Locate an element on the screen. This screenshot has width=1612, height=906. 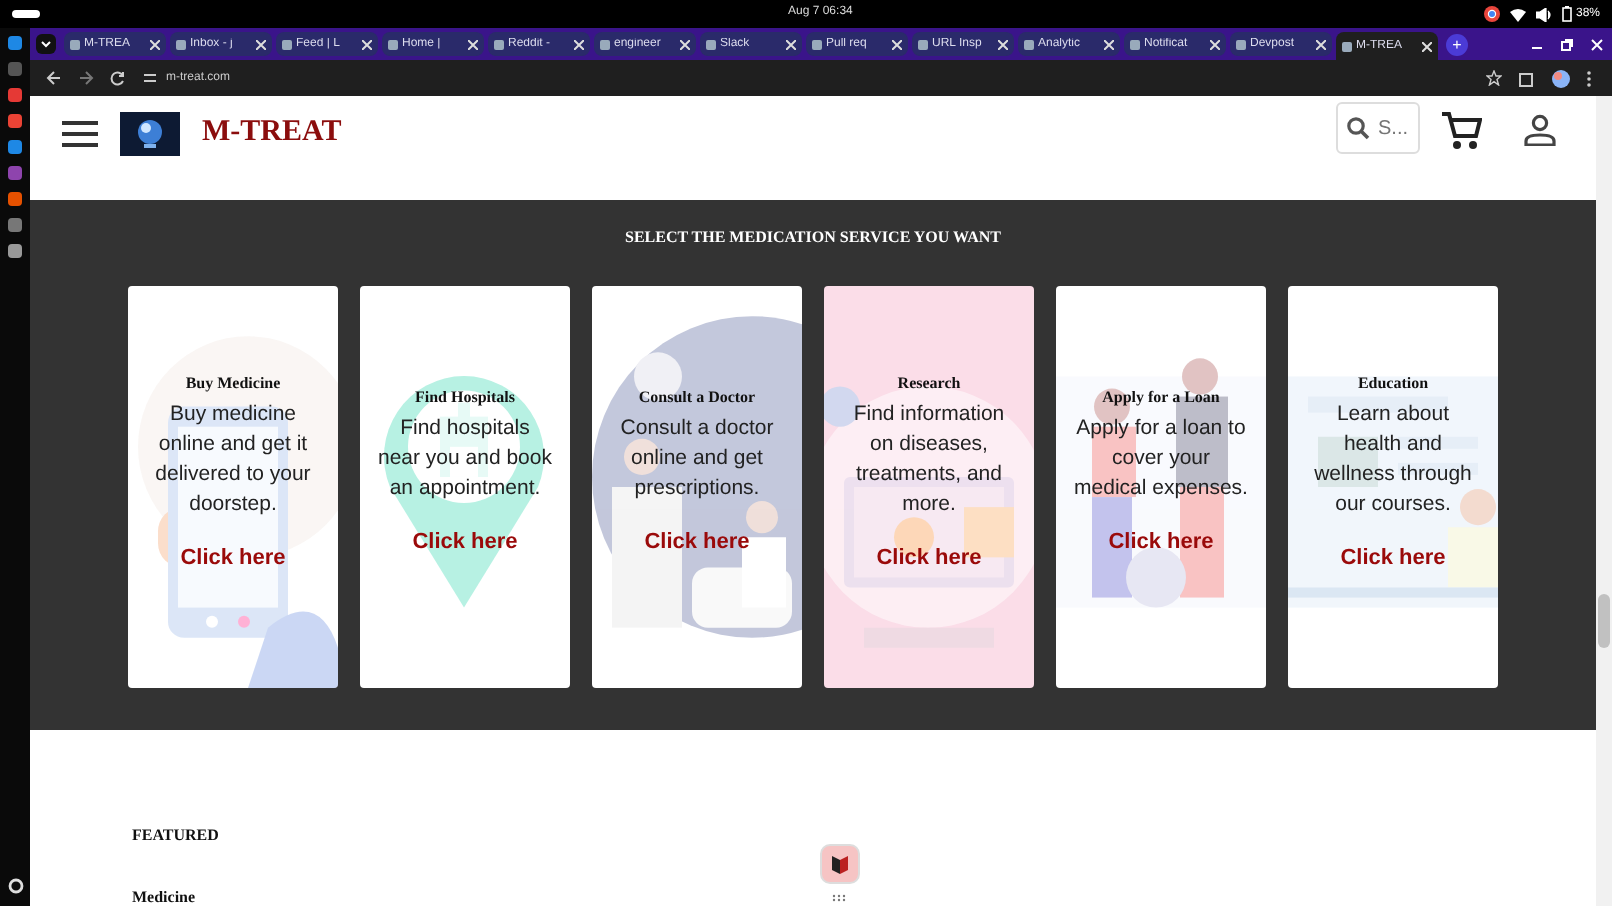
restore-icon is located at coordinates (1567, 44).